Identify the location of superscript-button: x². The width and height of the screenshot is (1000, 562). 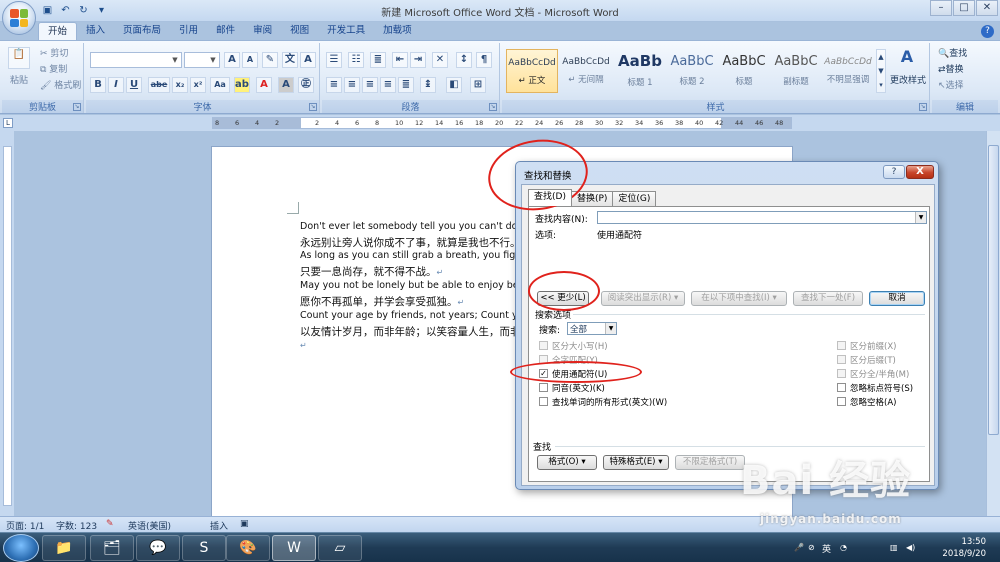
(198, 85).